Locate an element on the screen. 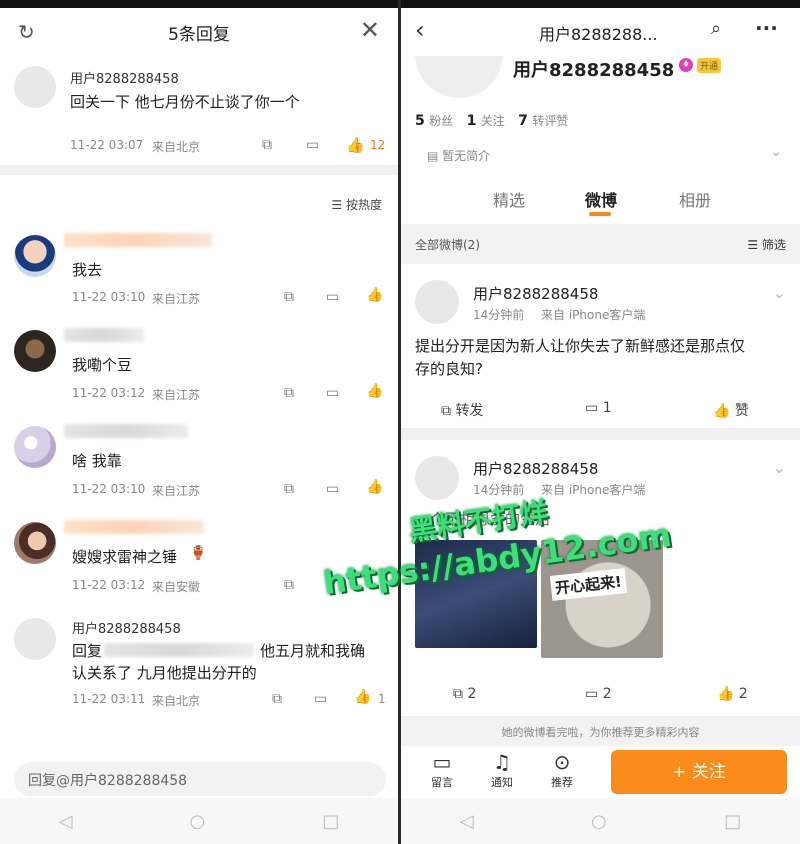 The width and height of the screenshot is (800, 844). comment-button: ▭ 1 is located at coordinates (598, 408).